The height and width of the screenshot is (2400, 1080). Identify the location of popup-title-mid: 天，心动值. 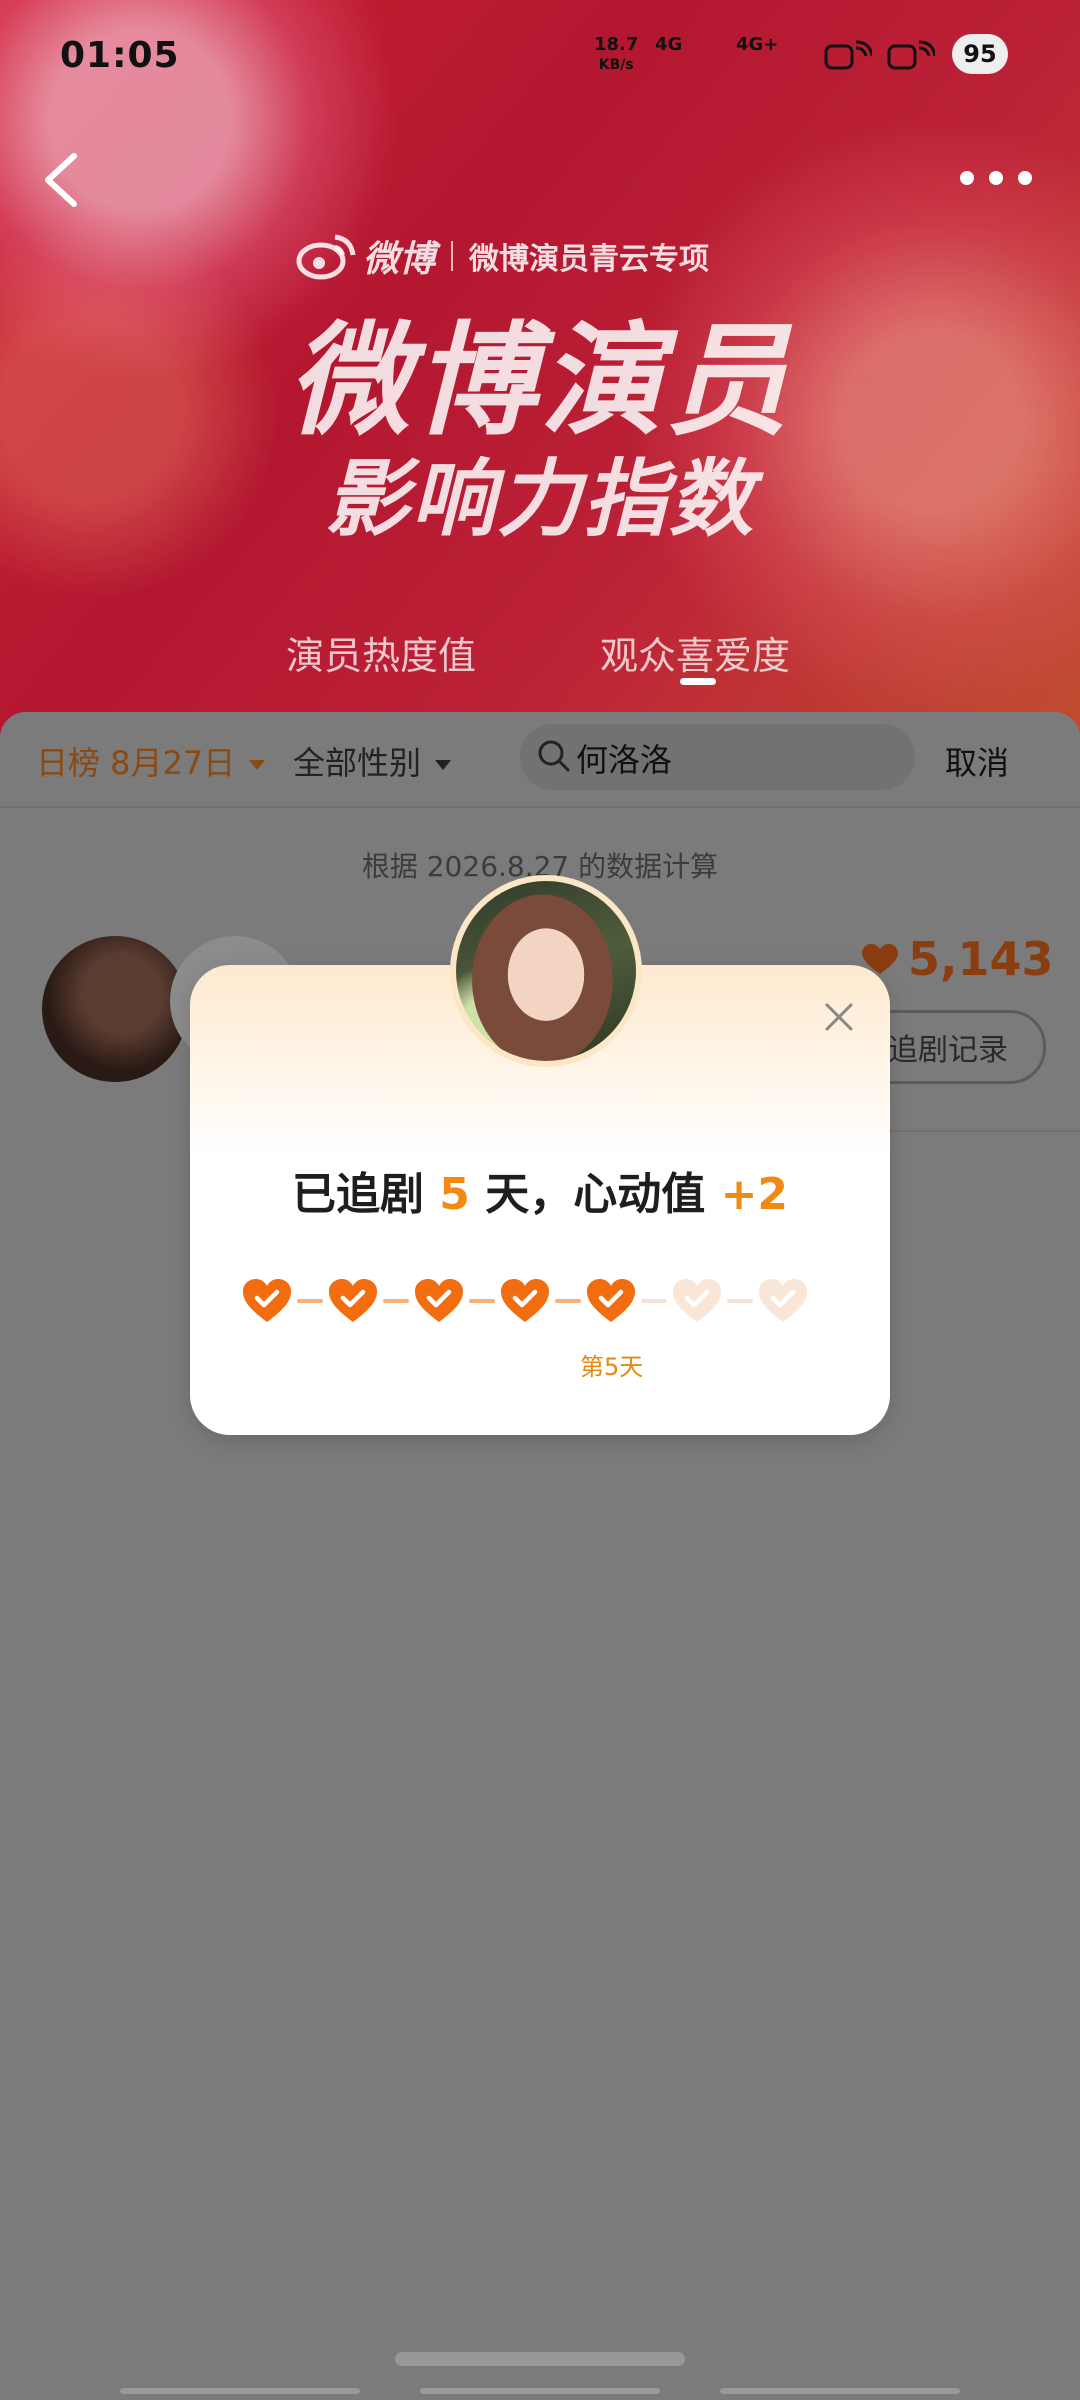
(595, 1194).